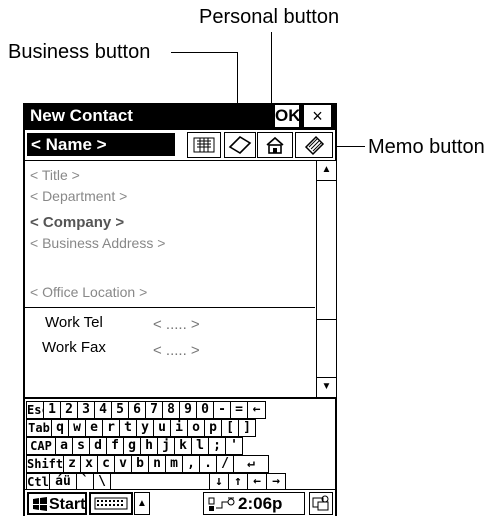 The width and height of the screenshot is (503, 519). What do you see at coordinates (74, 347) in the screenshot?
I see `work-fax-label: Work Fax` at bounding box center [74, 347].